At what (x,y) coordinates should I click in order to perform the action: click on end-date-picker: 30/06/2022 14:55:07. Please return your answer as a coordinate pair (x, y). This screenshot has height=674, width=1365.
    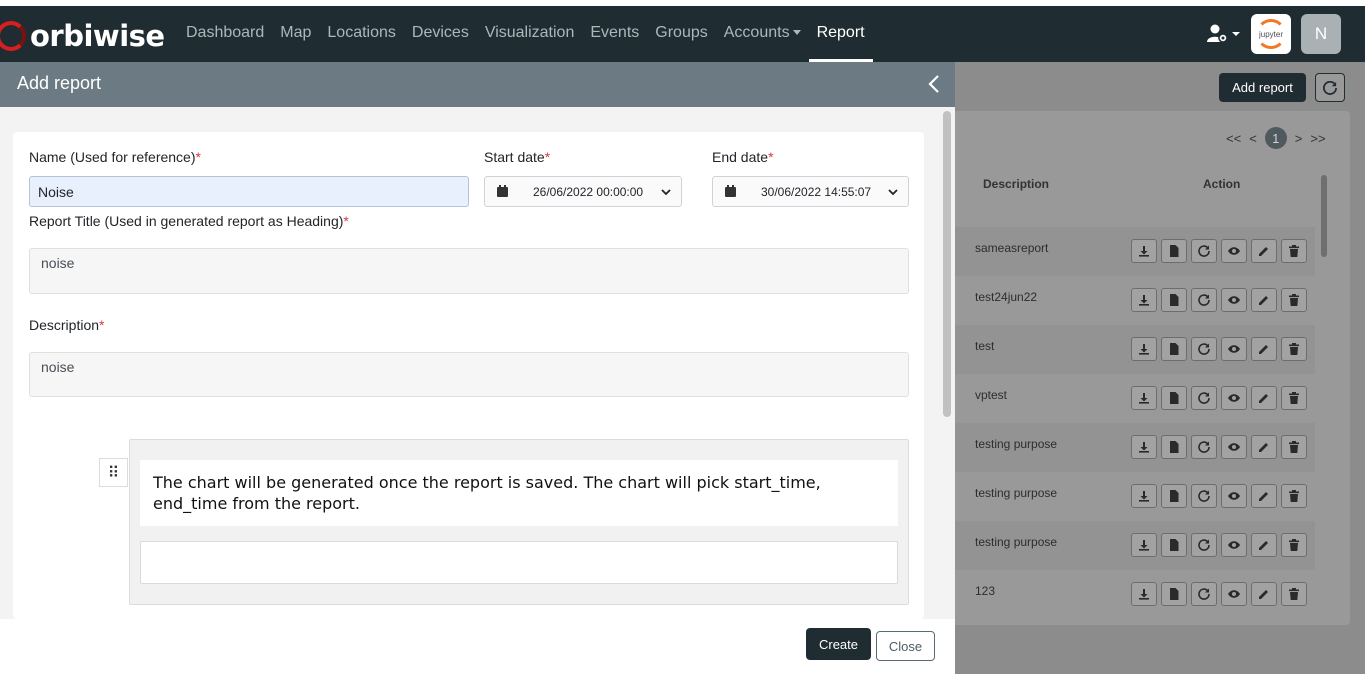
    Looking at the image, I should click on (810, 191).